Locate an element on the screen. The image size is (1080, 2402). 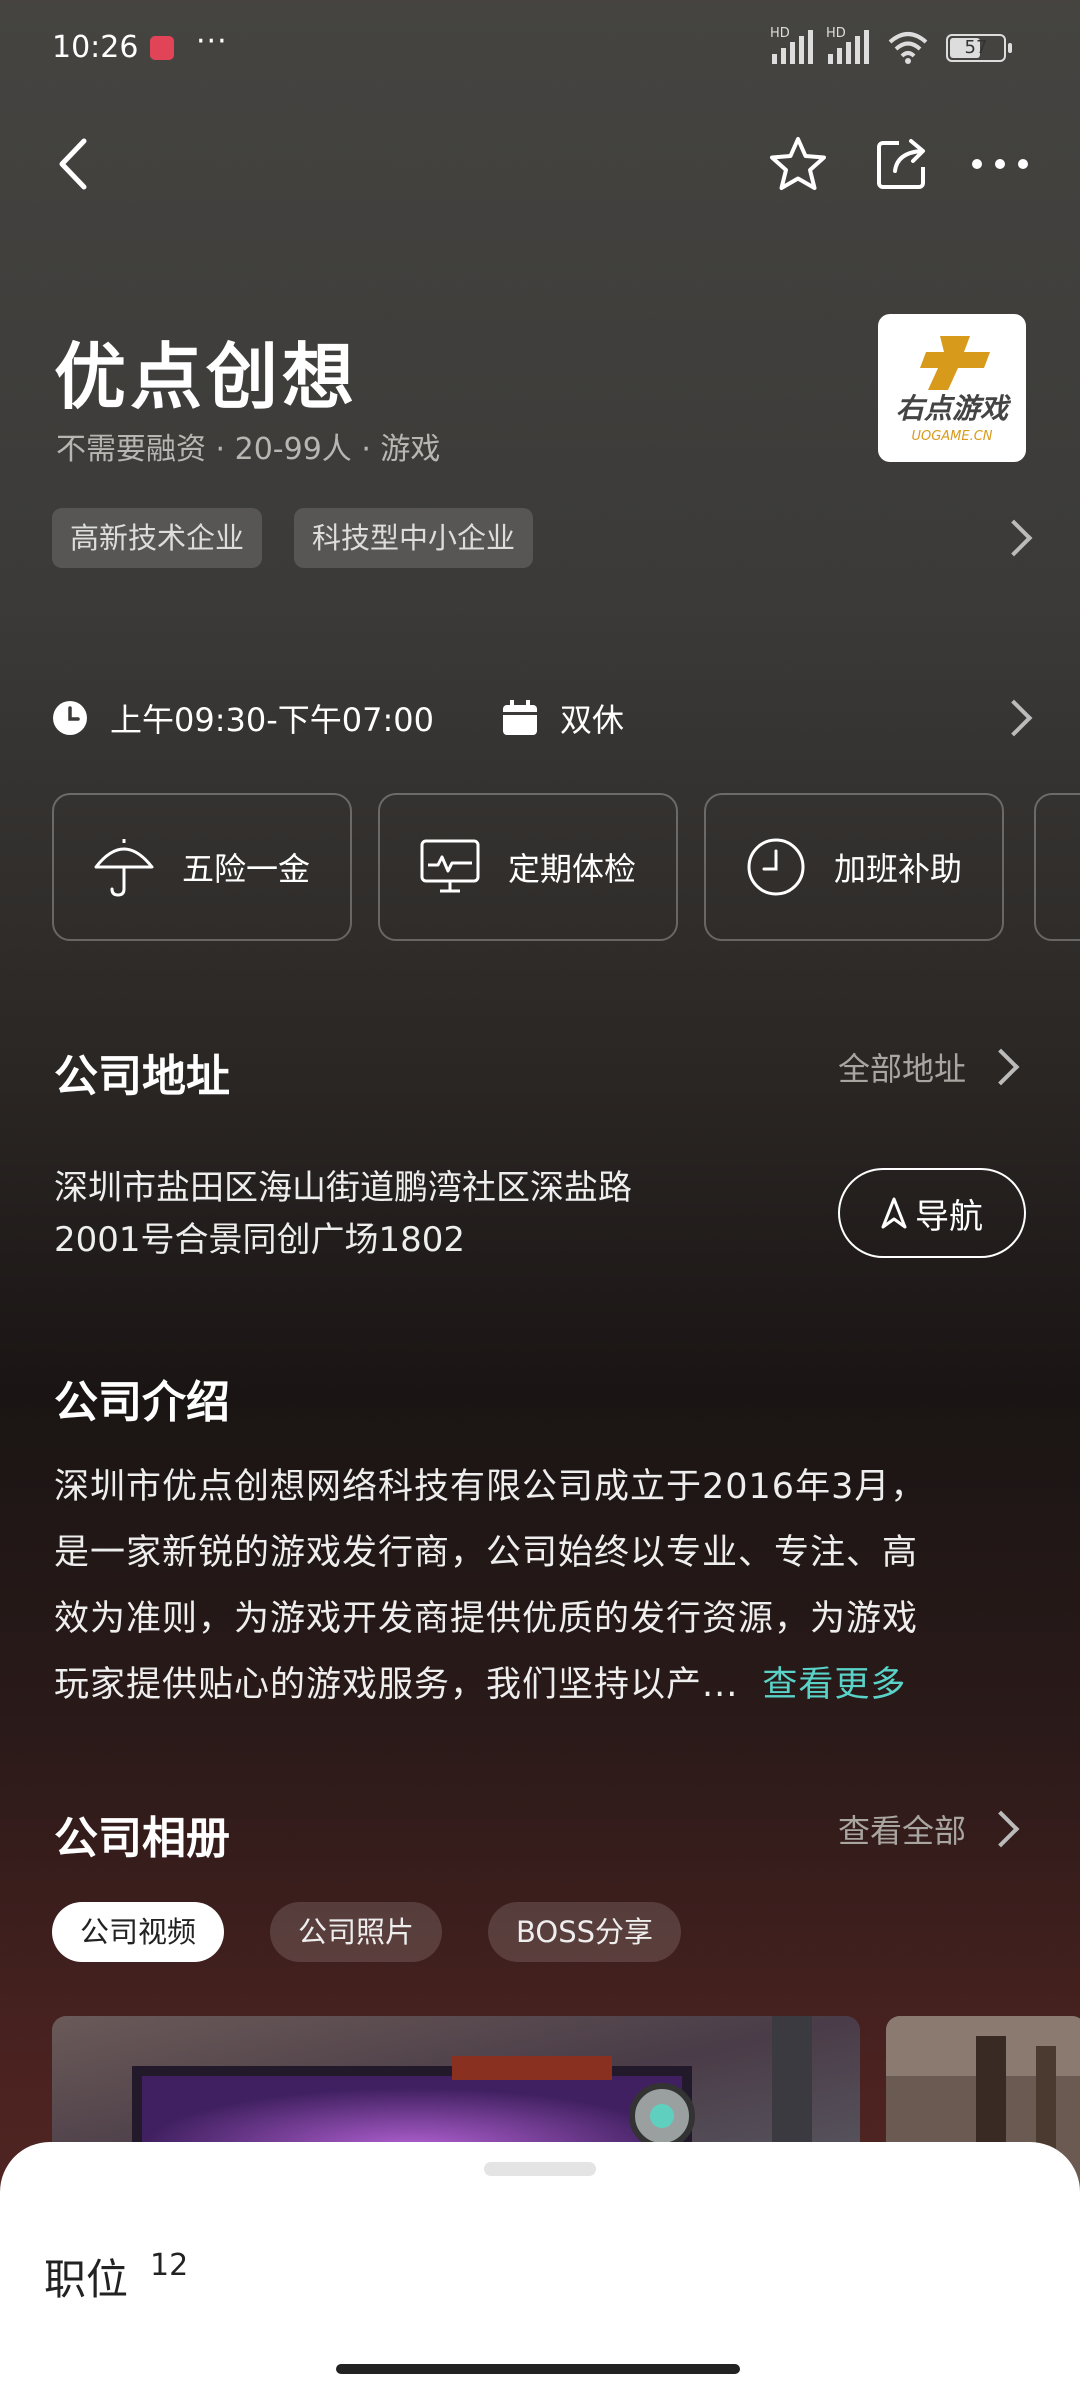
navigate-button: 导航 is located at coordinates (932, 1213).